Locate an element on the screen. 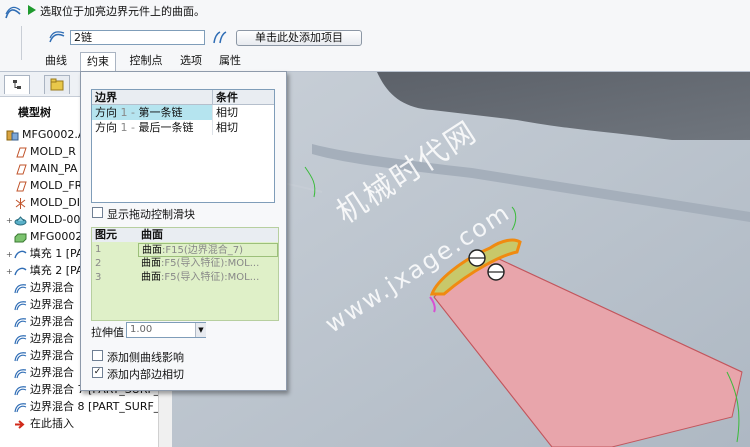  model-tree-tab is located at coordinates (17, 84).